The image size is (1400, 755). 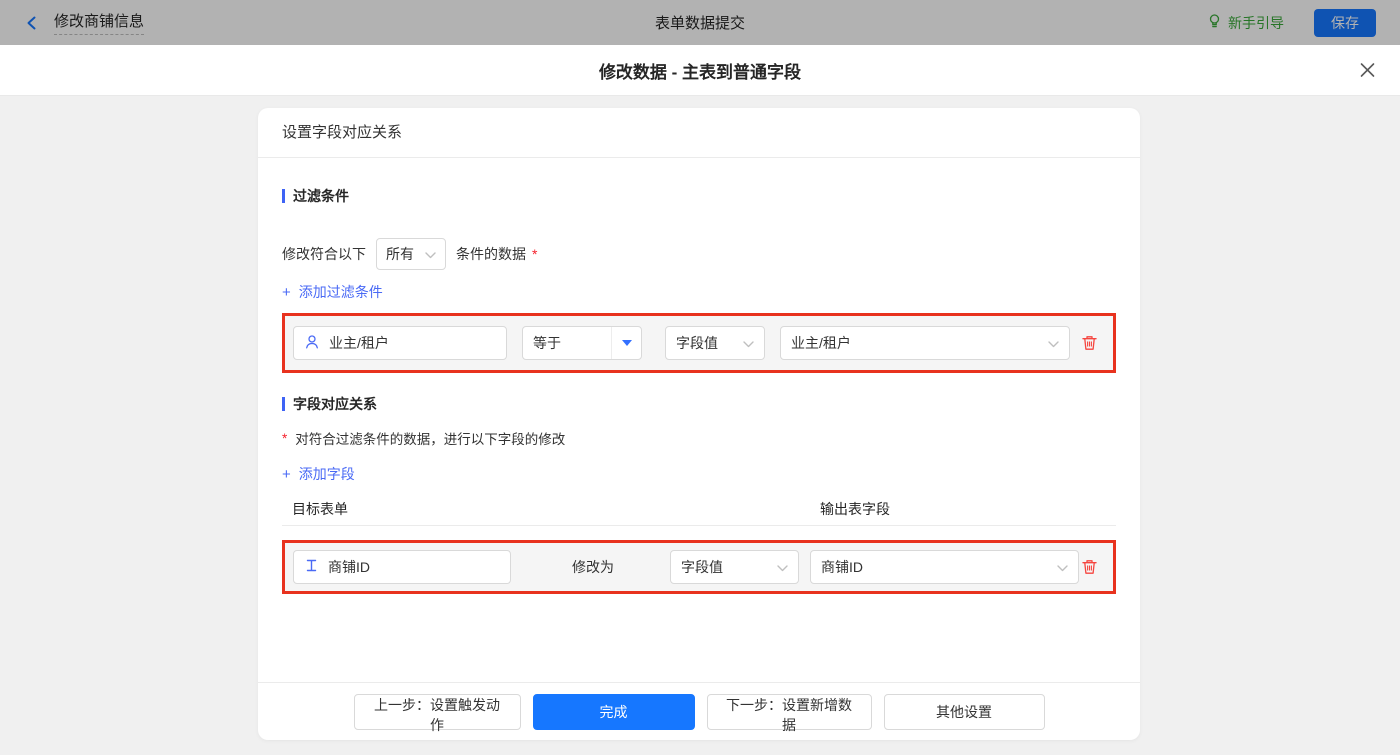 What do you see at coordinates (1367, 70) in the screenshot?
I see `close-icon` at bounding box center [1367, 70].